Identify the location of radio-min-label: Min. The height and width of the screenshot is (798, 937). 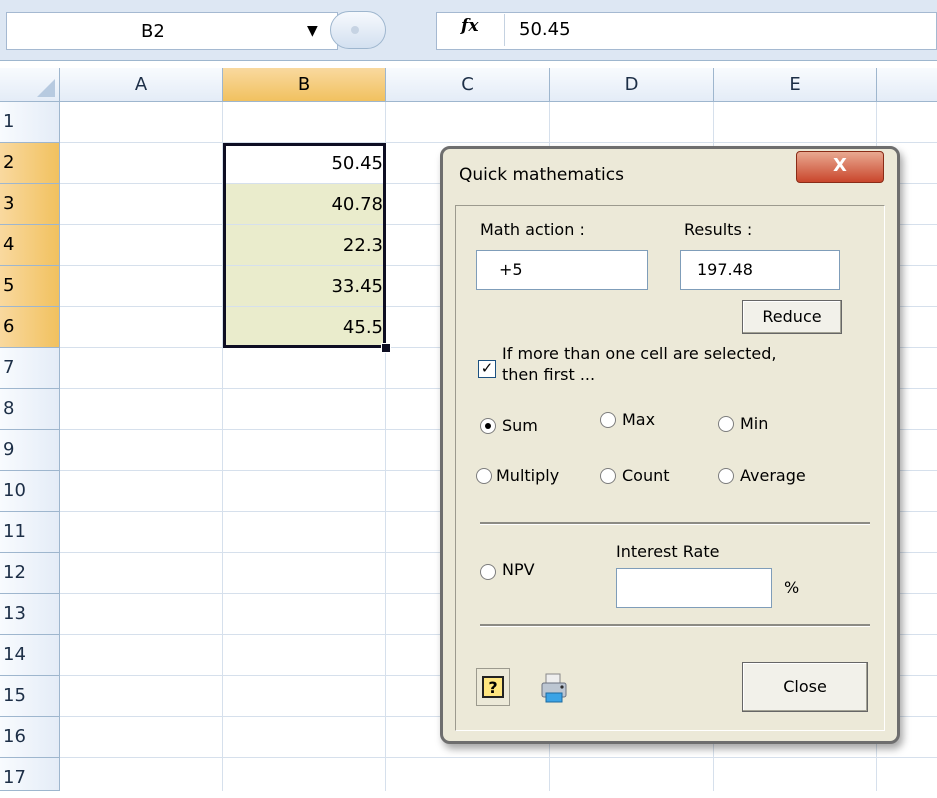
(754, 423).